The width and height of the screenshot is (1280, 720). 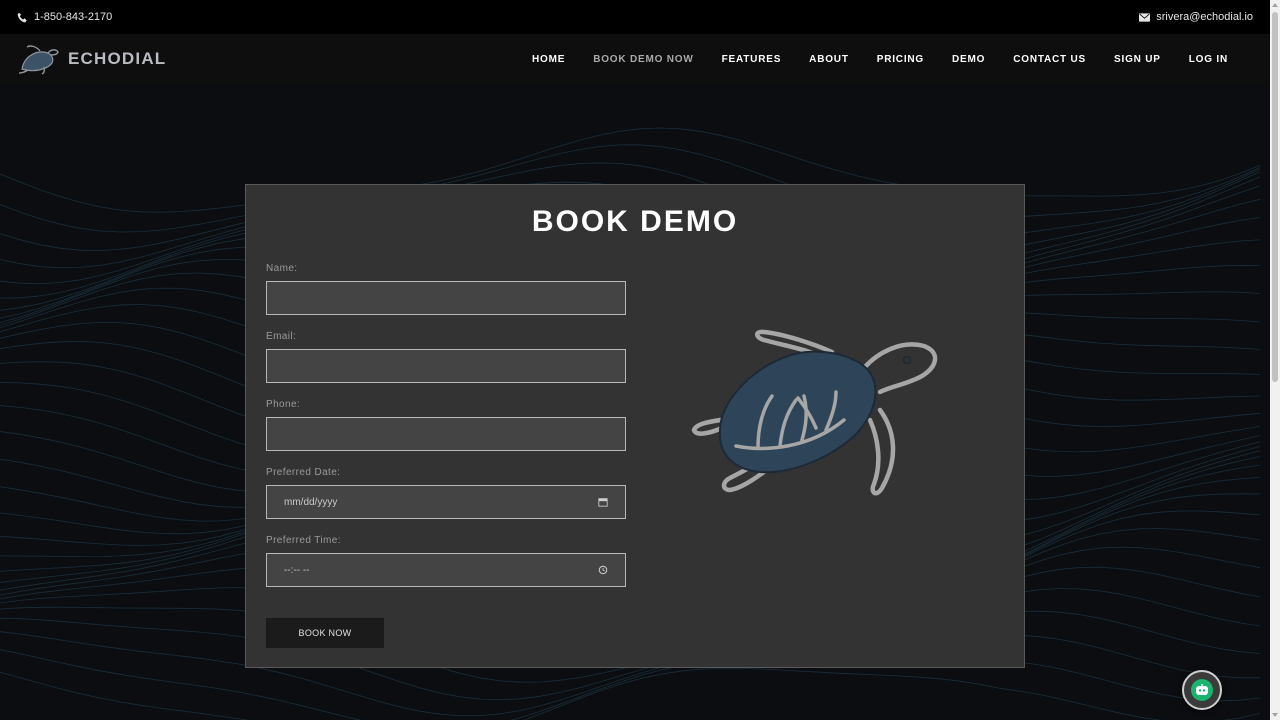 I want to click on turtle-logo-icon, so click(x=38, y=60).